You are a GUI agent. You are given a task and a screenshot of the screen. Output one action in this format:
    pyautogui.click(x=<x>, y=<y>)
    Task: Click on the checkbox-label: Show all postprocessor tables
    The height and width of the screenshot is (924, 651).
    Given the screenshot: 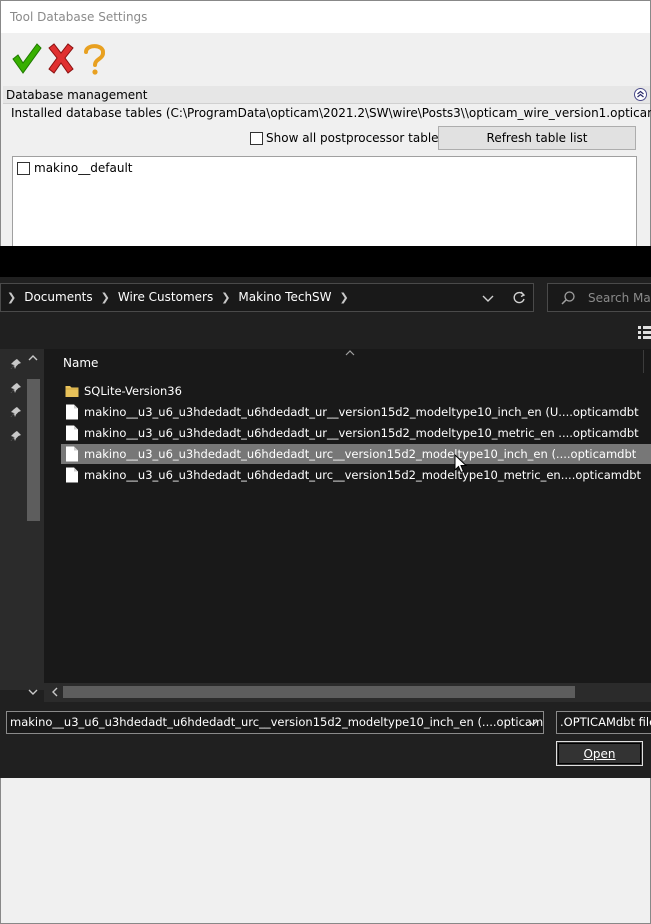 What is the action you would take?
    pyautogui.click(x=355, y=138)
    